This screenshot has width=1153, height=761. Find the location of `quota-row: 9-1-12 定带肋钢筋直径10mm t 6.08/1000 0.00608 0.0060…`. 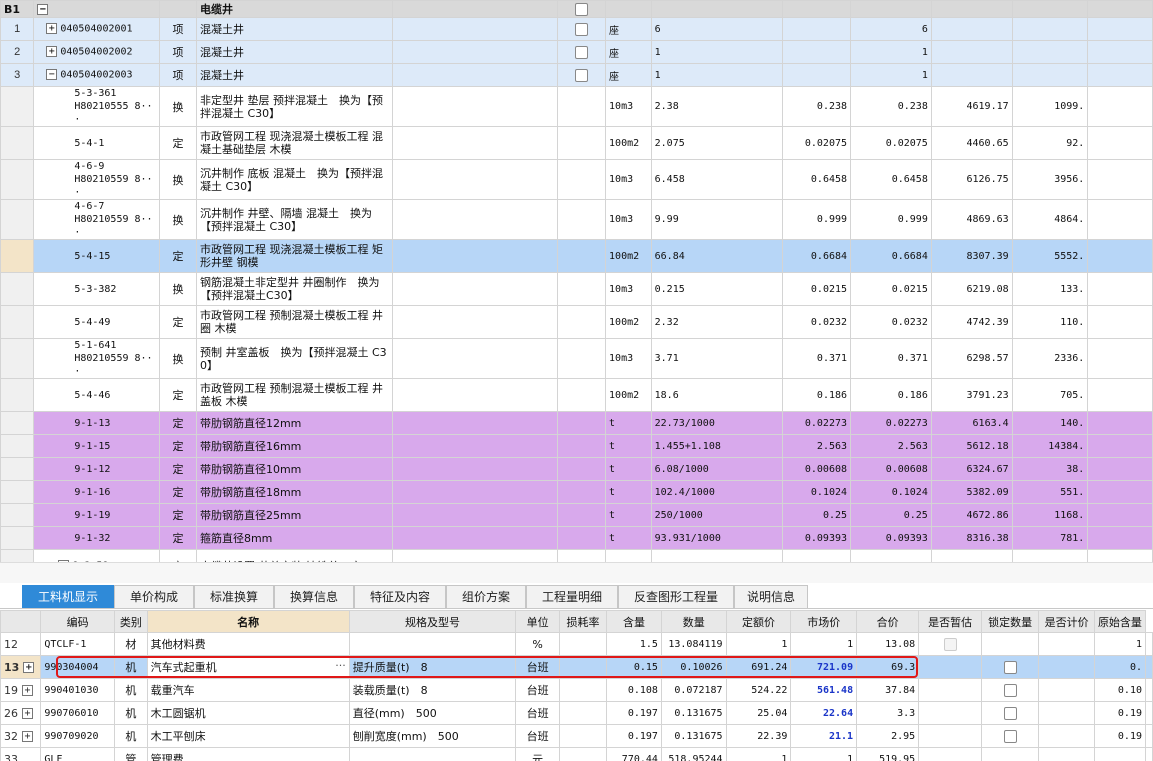

quota-row: 9-1-12 定带肋钢筋直径10mm t 6.08/1000 0.00608 0.0060… is located at coordinates (576, 469).